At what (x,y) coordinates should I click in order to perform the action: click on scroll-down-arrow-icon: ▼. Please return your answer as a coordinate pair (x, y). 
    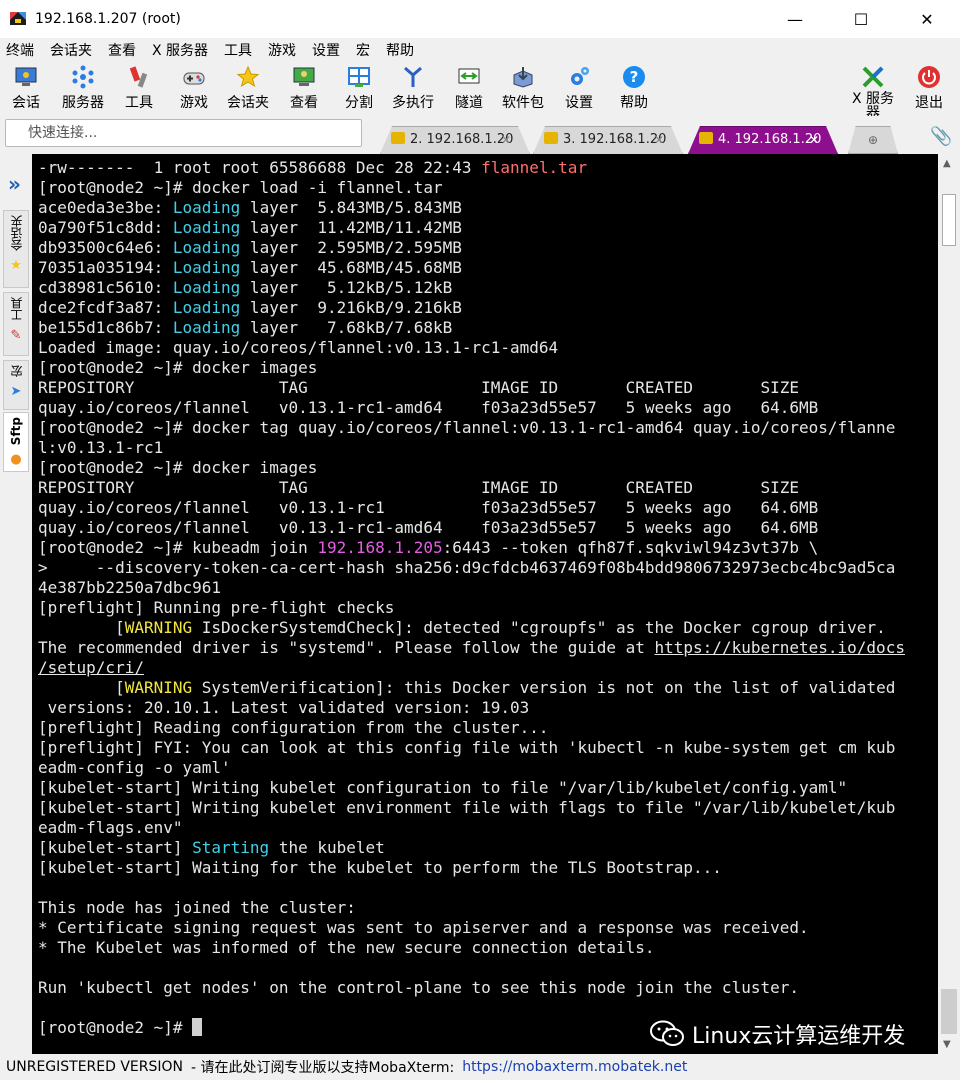
    Looking at the image, I should click on (947, 1044).